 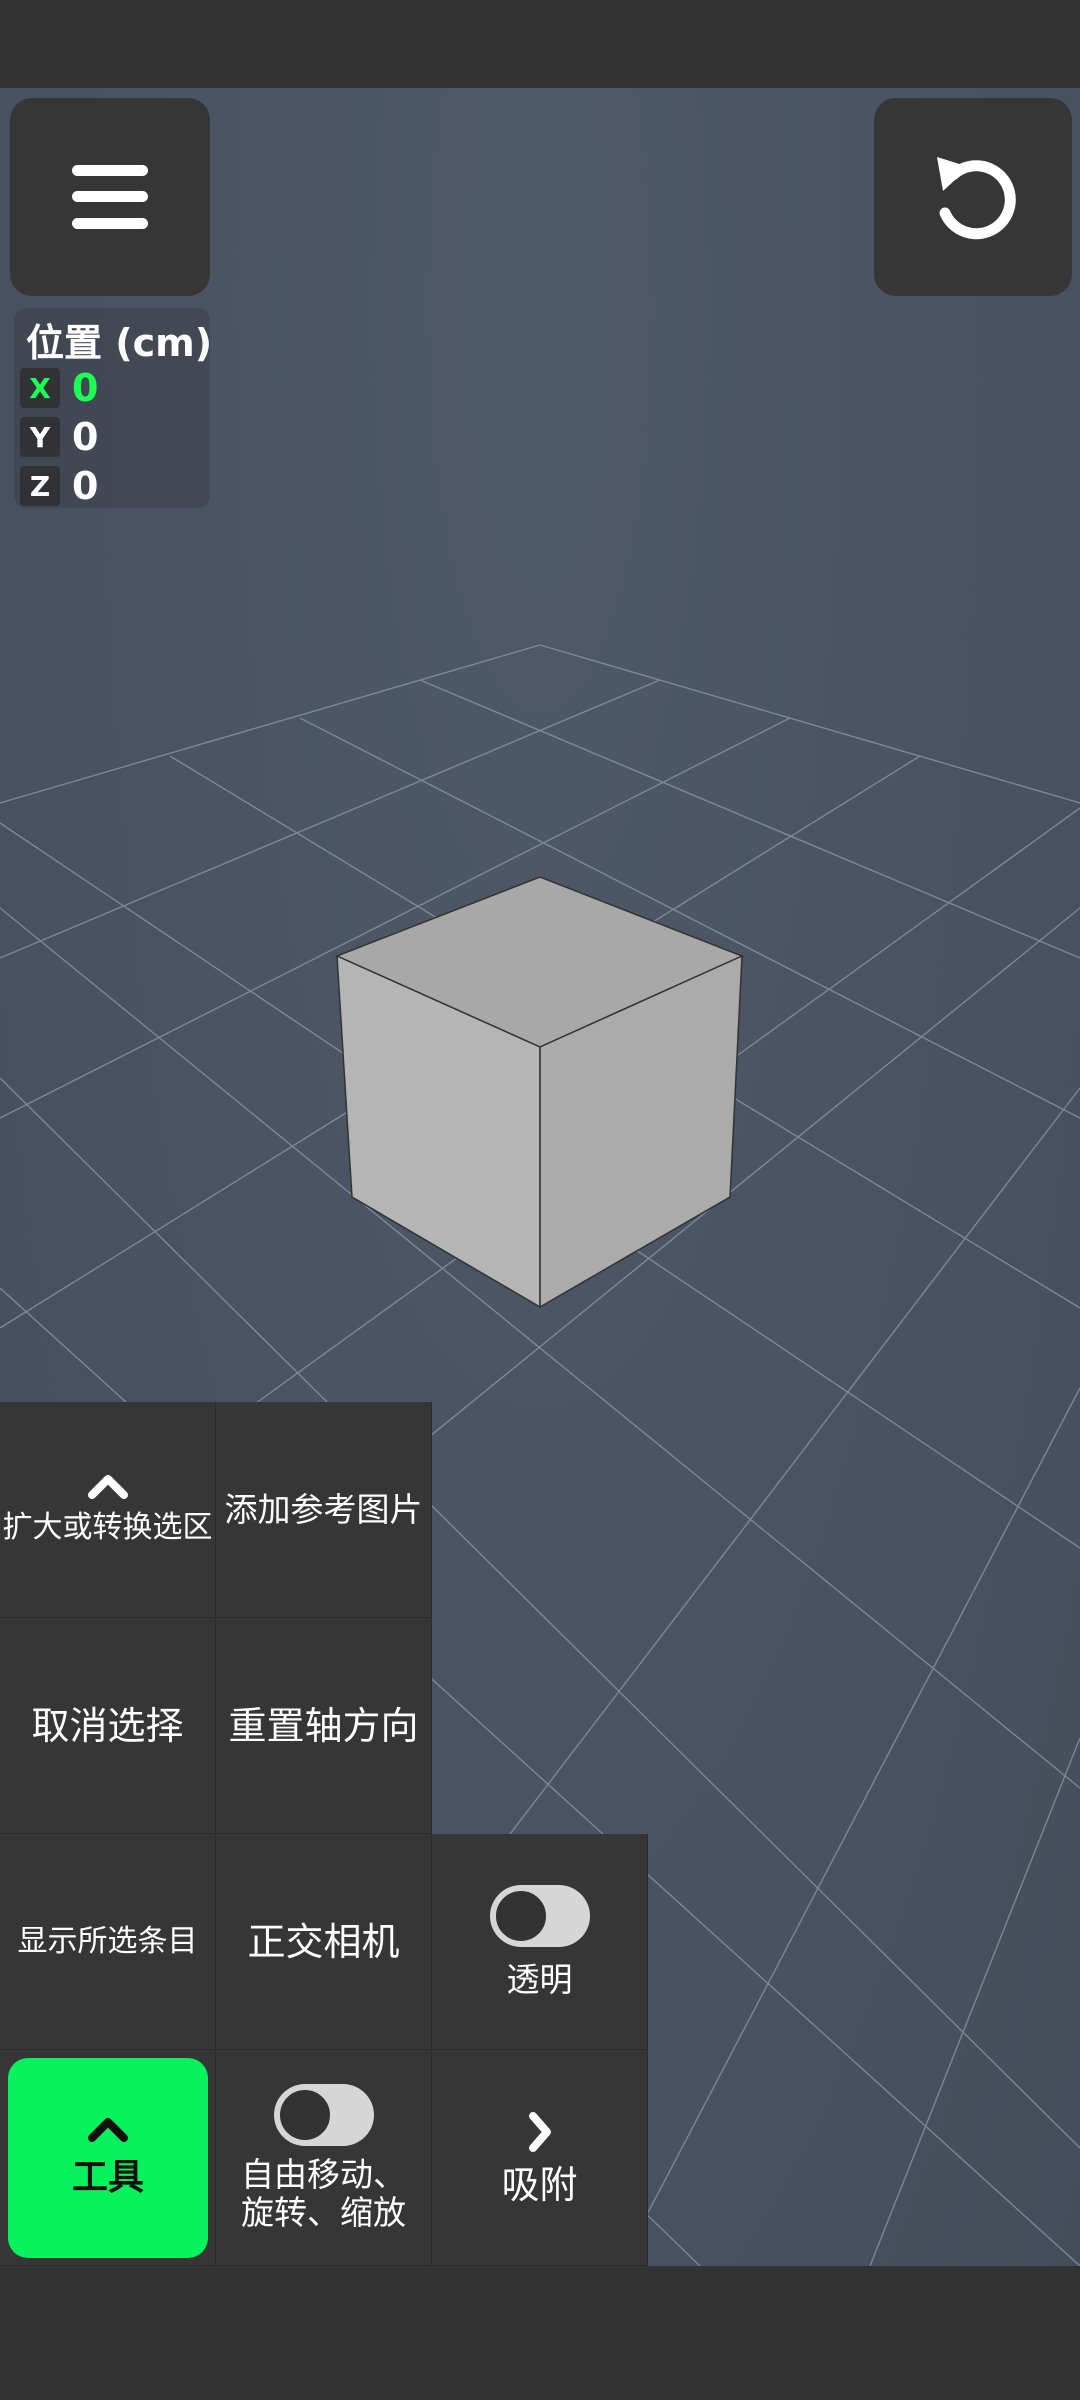 What do you see at coordinates (323, 2212) in the screenshot?
I see `free-move-label-line2: 旋转、缩放` at bounding box center [323, 2212].